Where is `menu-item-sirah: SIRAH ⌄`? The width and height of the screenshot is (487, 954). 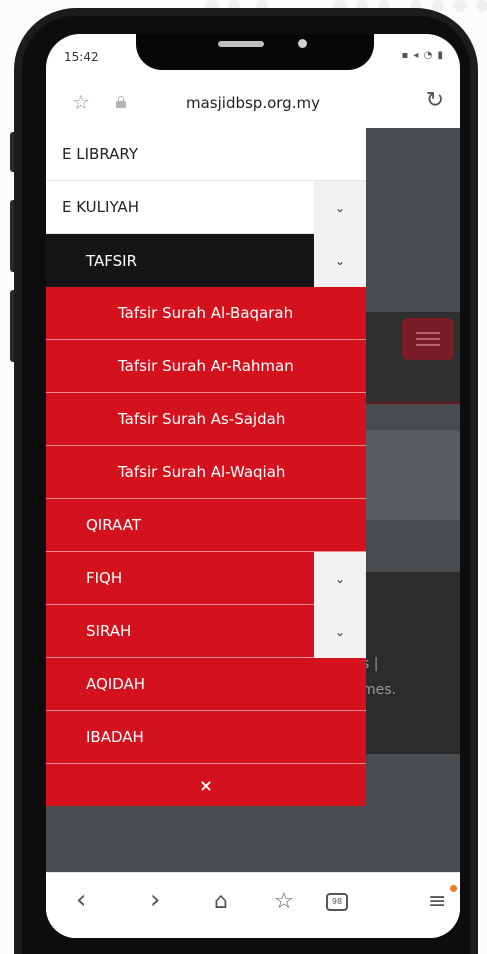 menu-item-sirah: SIRAH ⌄ is located at coordinates (206, 631).